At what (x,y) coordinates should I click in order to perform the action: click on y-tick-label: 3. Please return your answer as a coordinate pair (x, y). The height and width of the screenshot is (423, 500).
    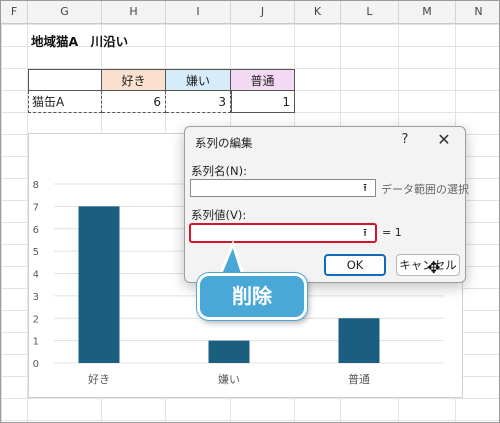
    Looking at the image, I should click on (36, 297).